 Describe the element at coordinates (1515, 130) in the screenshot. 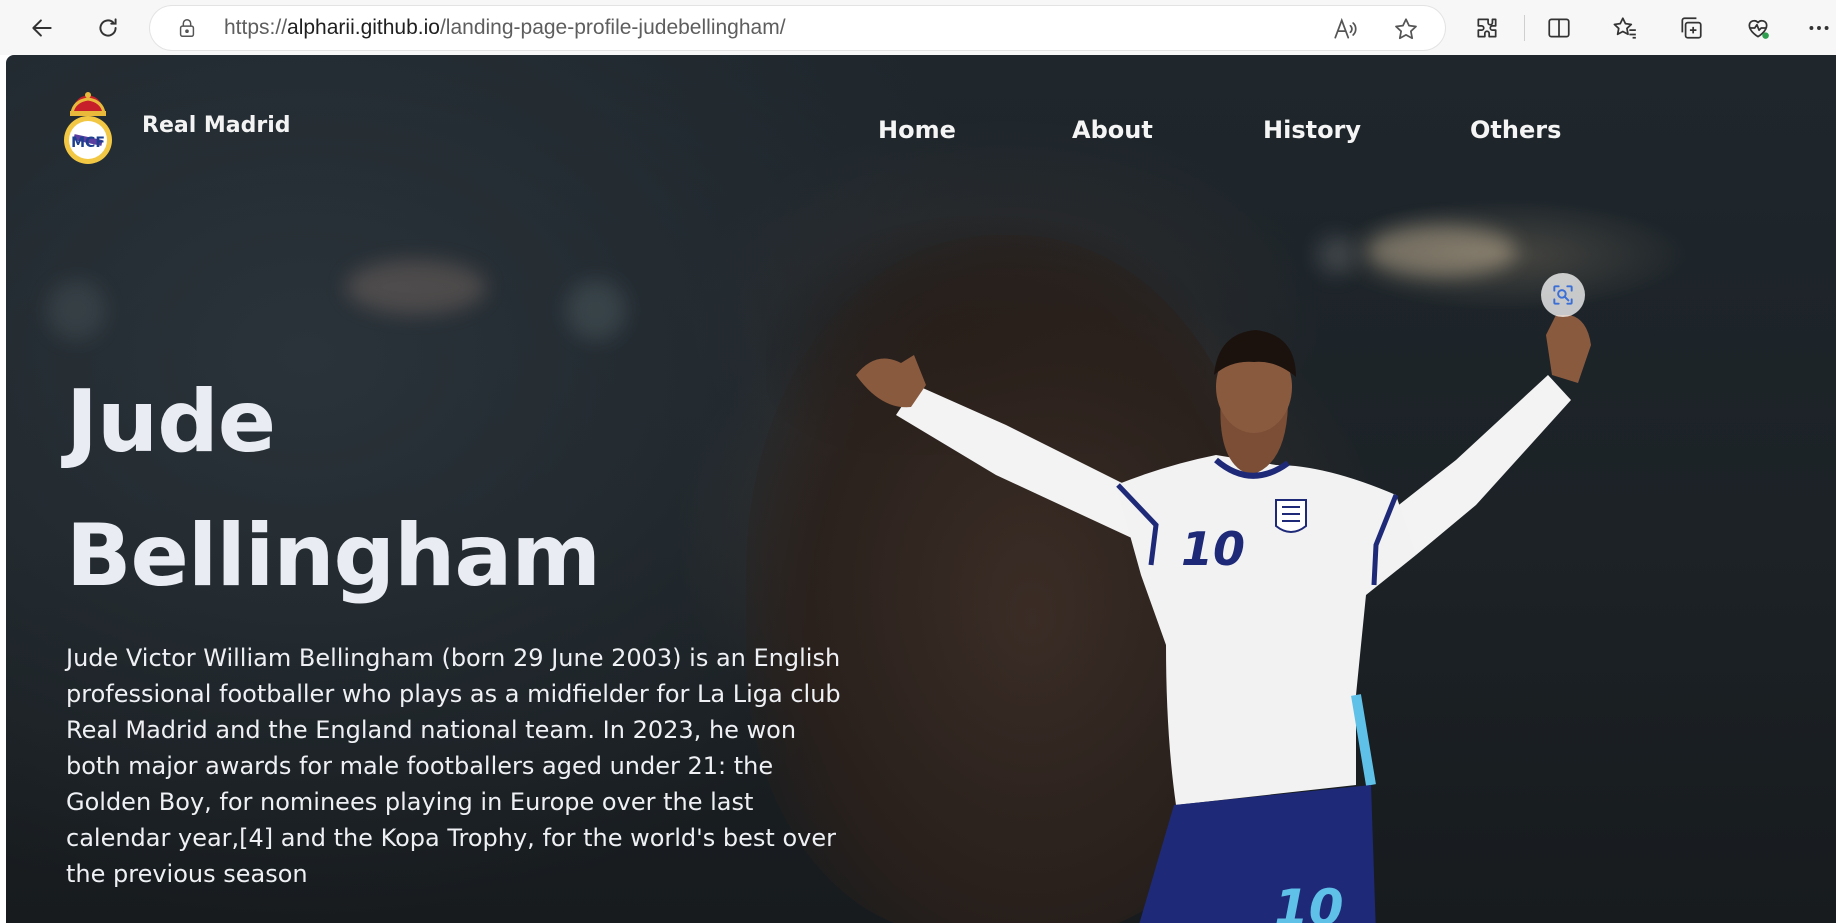

I see `nav-others: Others` at that location.